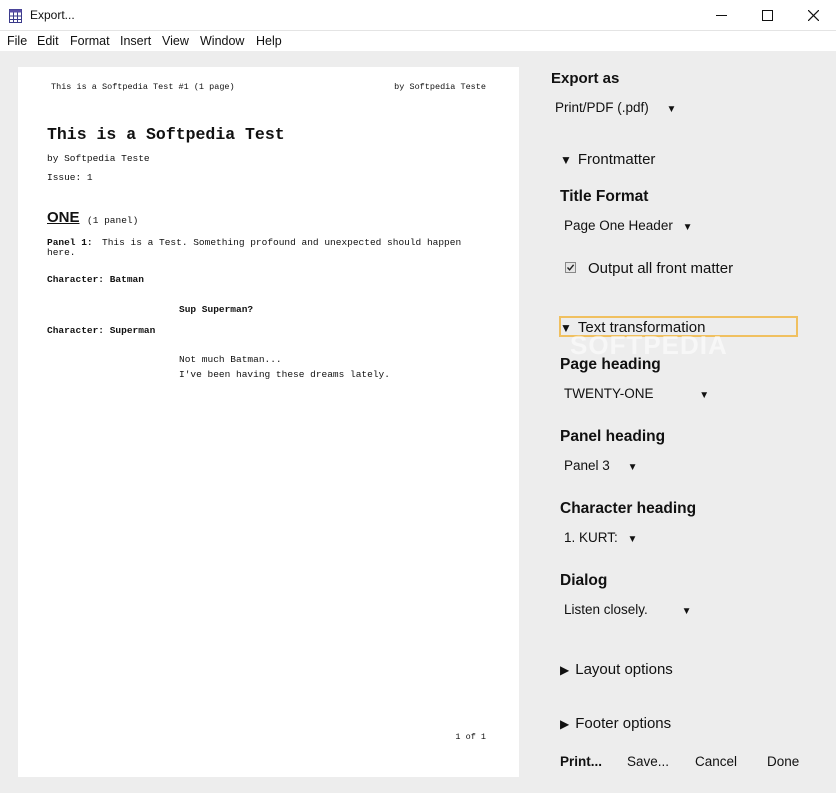  What do you see at coordinates (166, 134) in the screenshot?
I see `preview-doc-title: This is a Softpedia Test` at bounding box center [166, 134].